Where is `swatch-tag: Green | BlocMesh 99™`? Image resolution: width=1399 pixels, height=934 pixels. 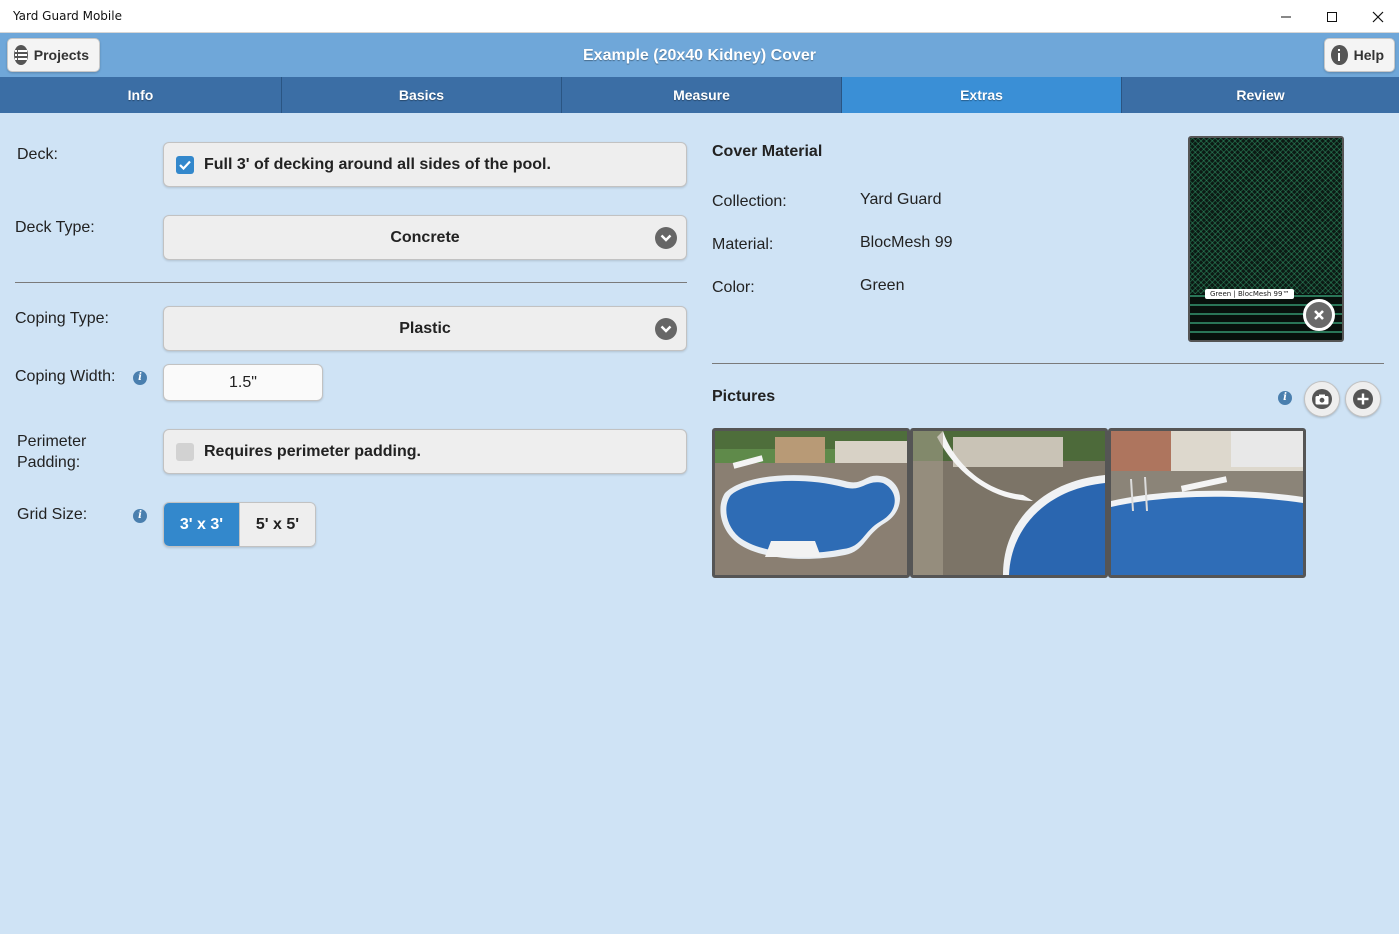 swatch-tag: Green | BlocMesh 99™ is located at coordinates (1250, 294).